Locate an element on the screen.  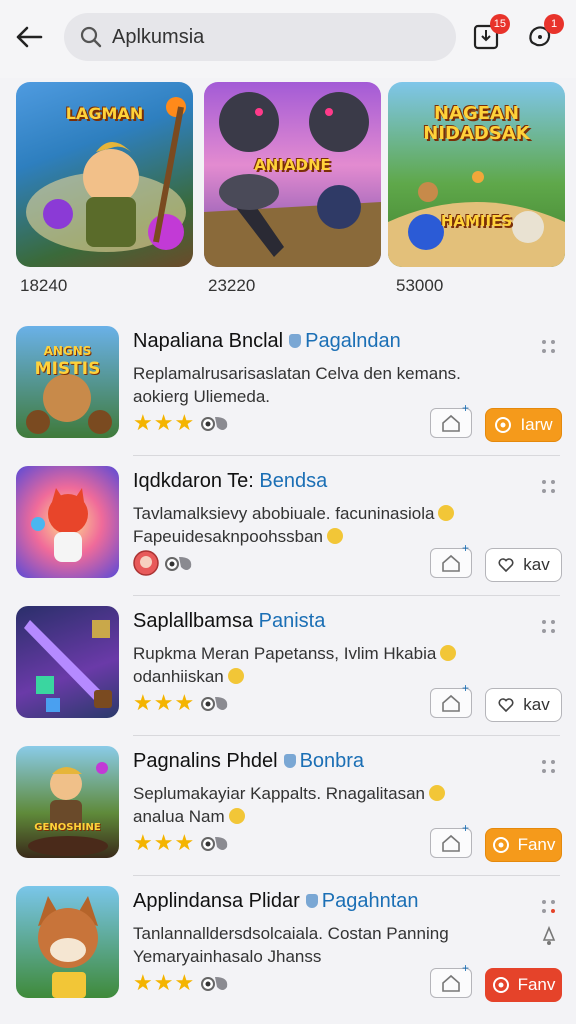
app-name: Saplallbamsa is located at coordinates (193, 621).